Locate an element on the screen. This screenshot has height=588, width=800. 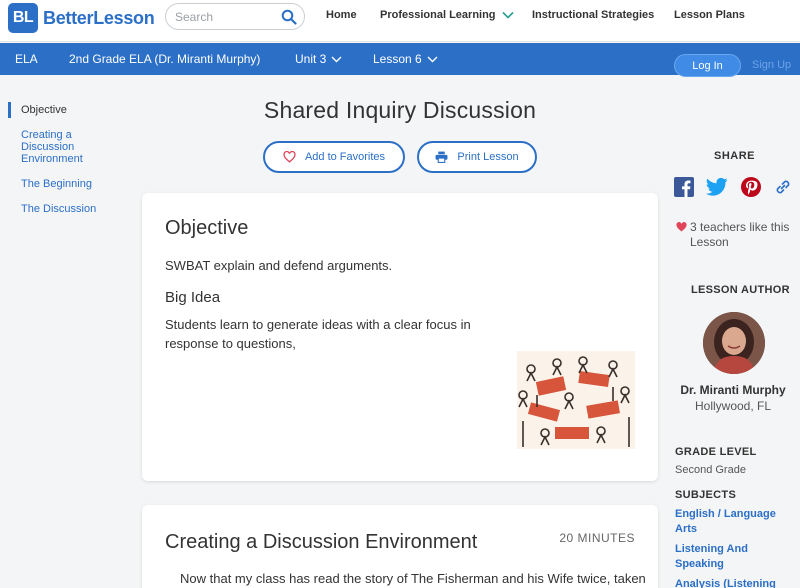
subject-link: Analysis (Listening And is located at coordinates (736, 582).